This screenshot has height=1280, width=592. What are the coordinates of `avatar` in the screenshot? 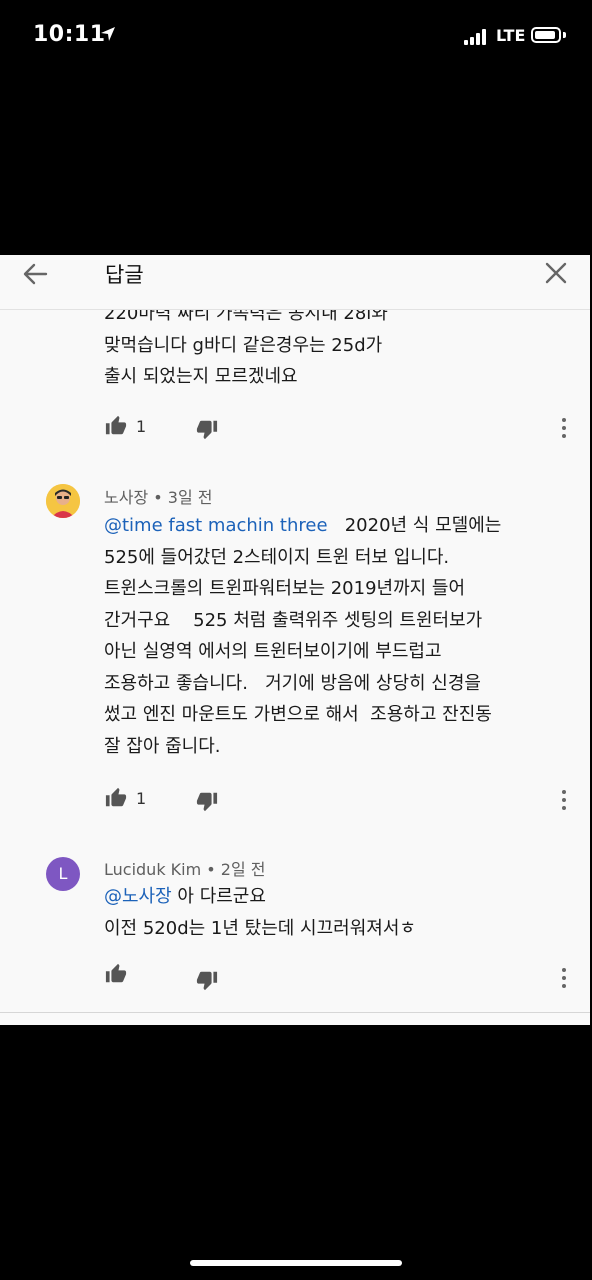 It's located at (63, 501).